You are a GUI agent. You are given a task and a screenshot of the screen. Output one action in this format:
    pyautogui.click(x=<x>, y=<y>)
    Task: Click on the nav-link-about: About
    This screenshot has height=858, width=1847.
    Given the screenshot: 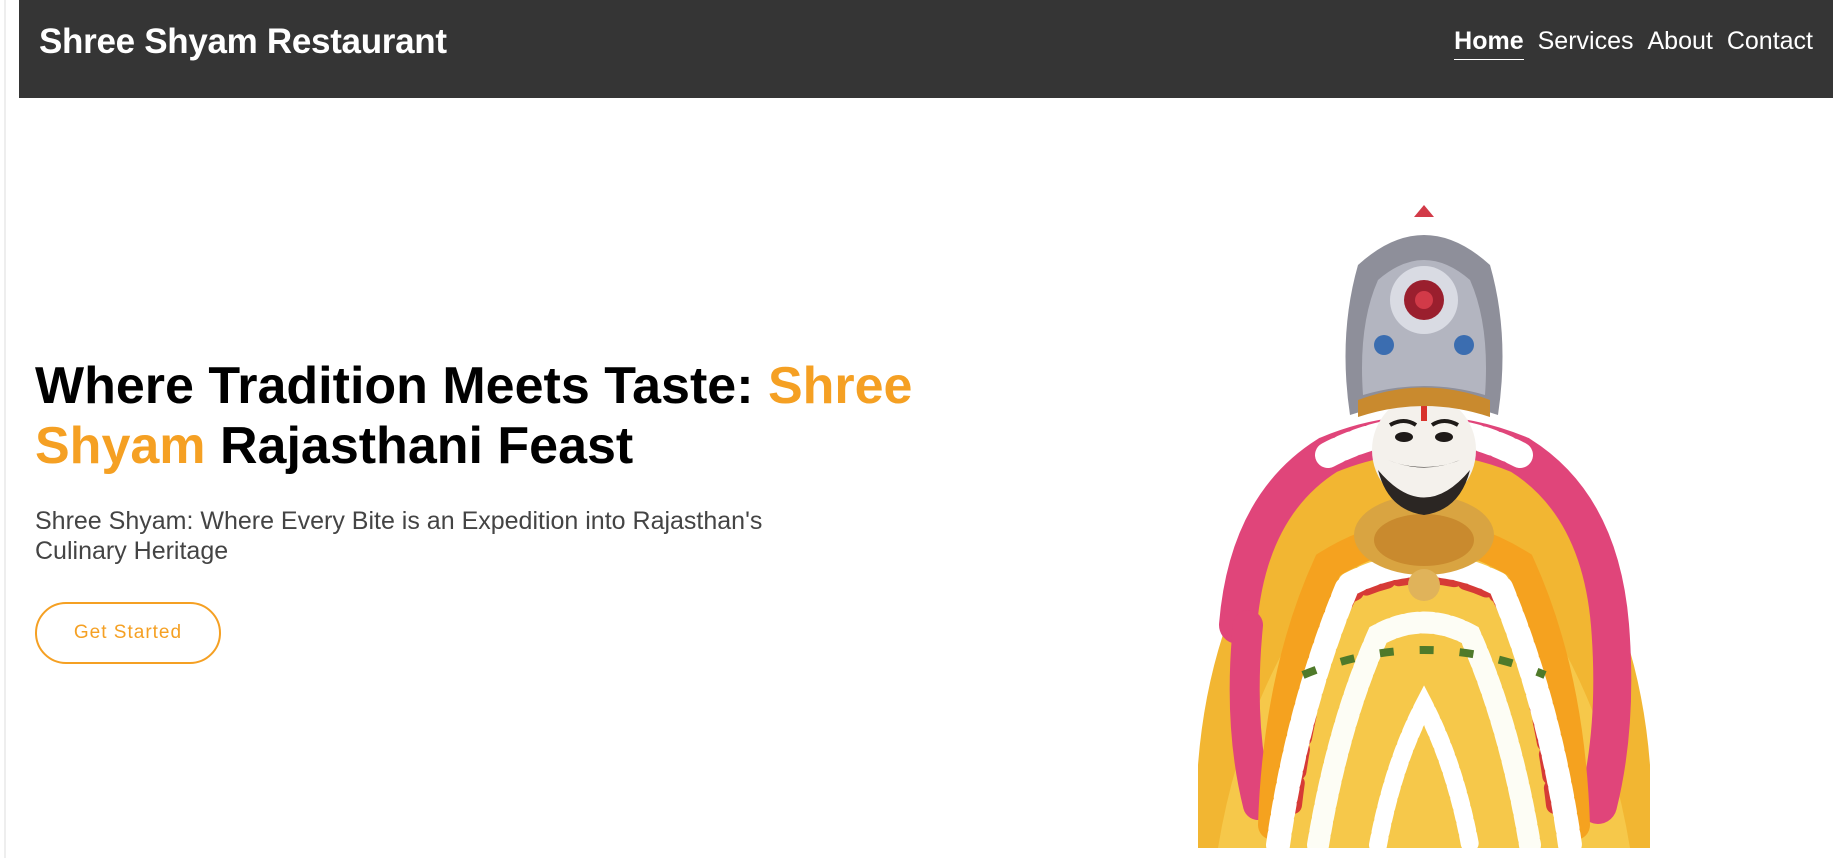 What is the action you would take?
    pyautogui.click(x=1679, y=43)
    